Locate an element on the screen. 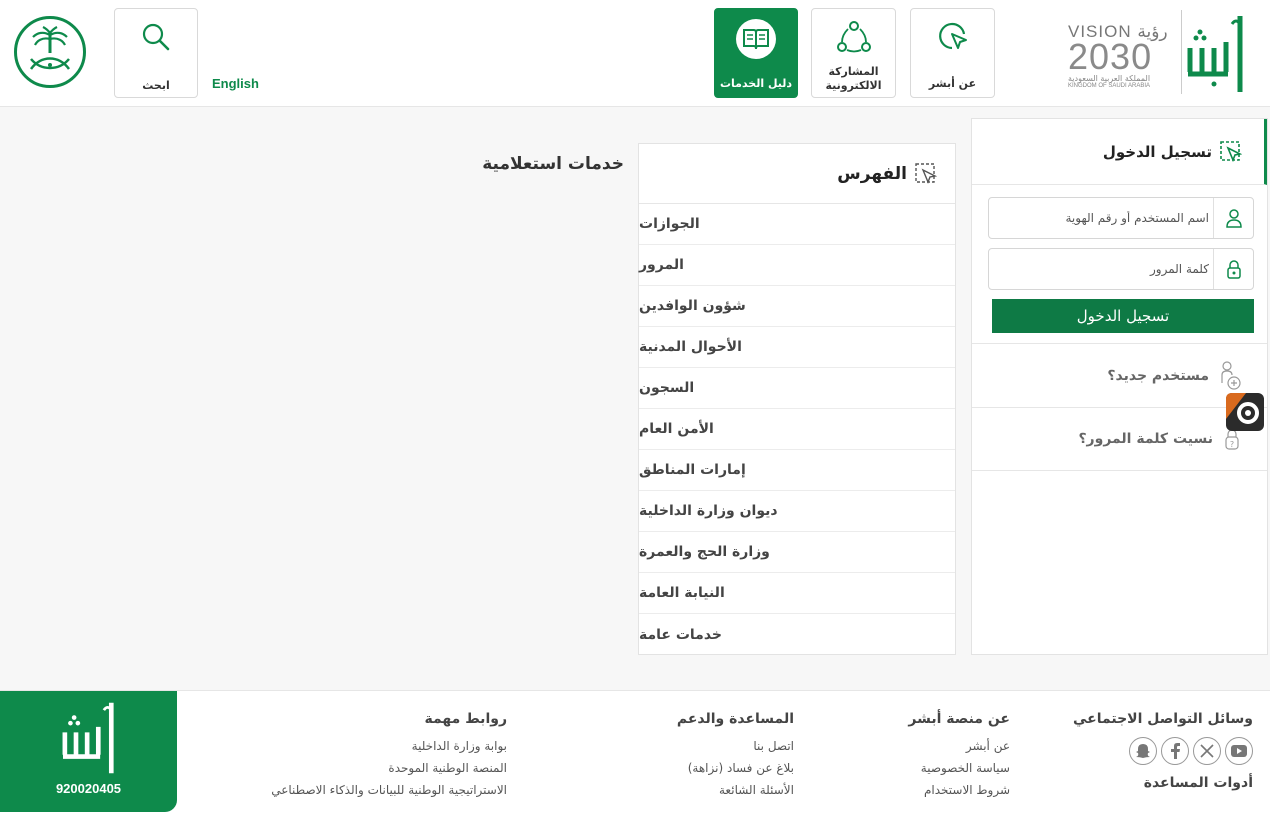  absher-logo is located at coordinates (1216, 54).